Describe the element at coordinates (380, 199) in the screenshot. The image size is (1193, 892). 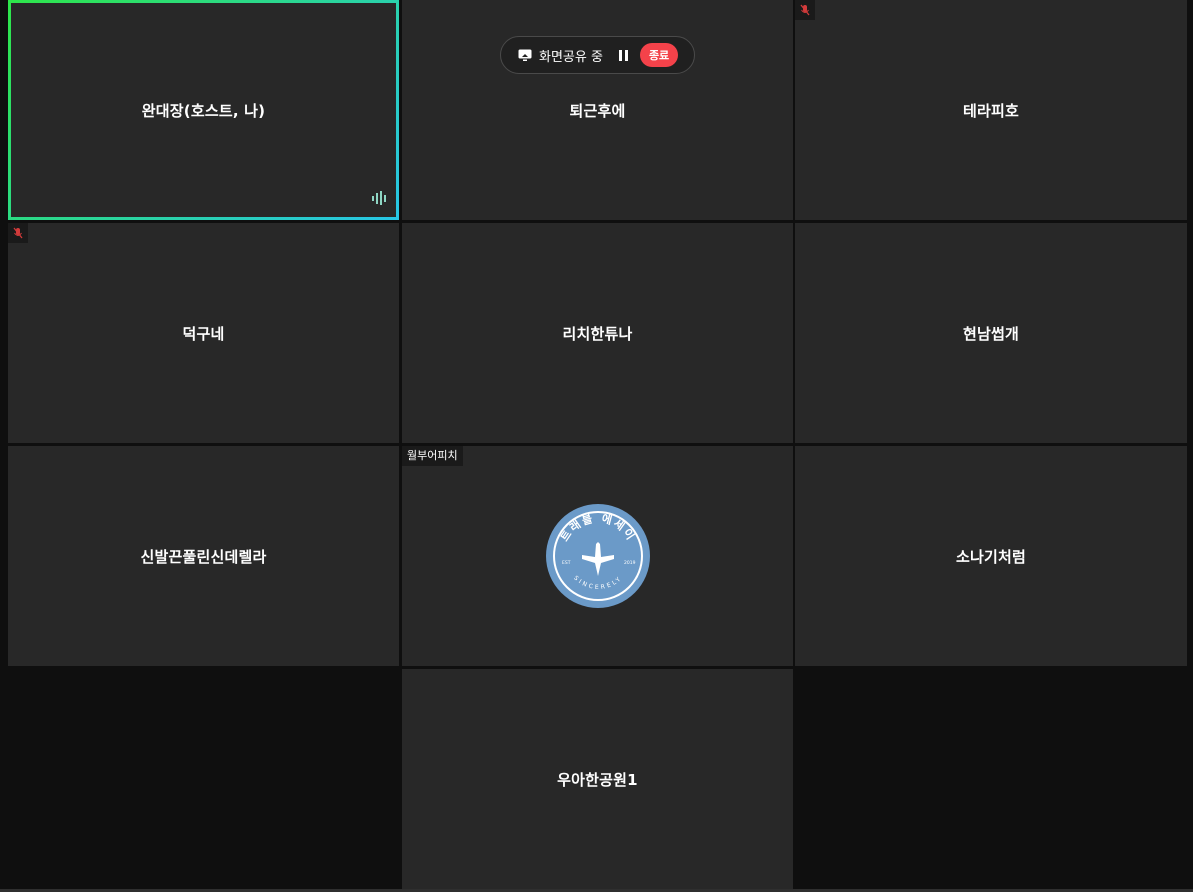
I see `speaking-indicator-icon` at that location.